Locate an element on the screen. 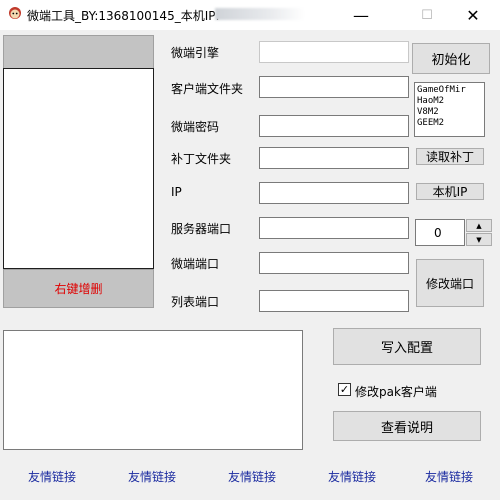  redacted-ip is located at coordinates (260, 14).